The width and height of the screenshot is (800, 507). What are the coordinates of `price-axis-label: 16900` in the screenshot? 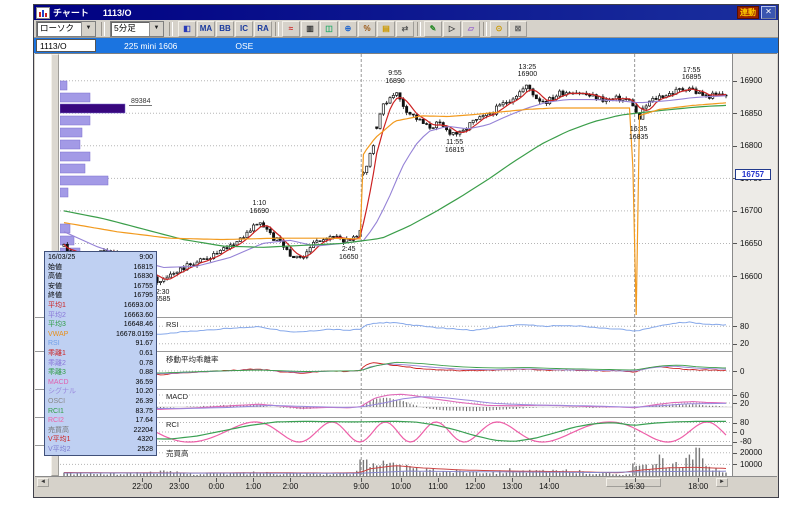 It's located at (751, 81).